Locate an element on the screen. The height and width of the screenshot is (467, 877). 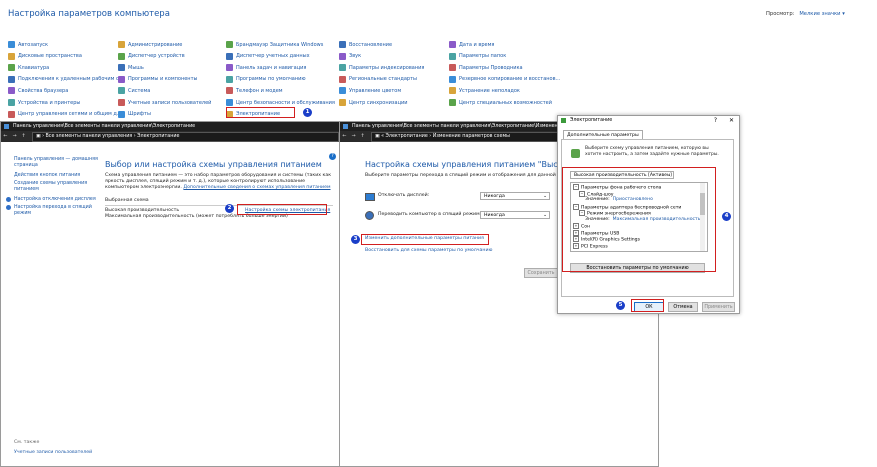
cp-item-label: Диспетчер учетных данных is located at coordinates (273, 56).